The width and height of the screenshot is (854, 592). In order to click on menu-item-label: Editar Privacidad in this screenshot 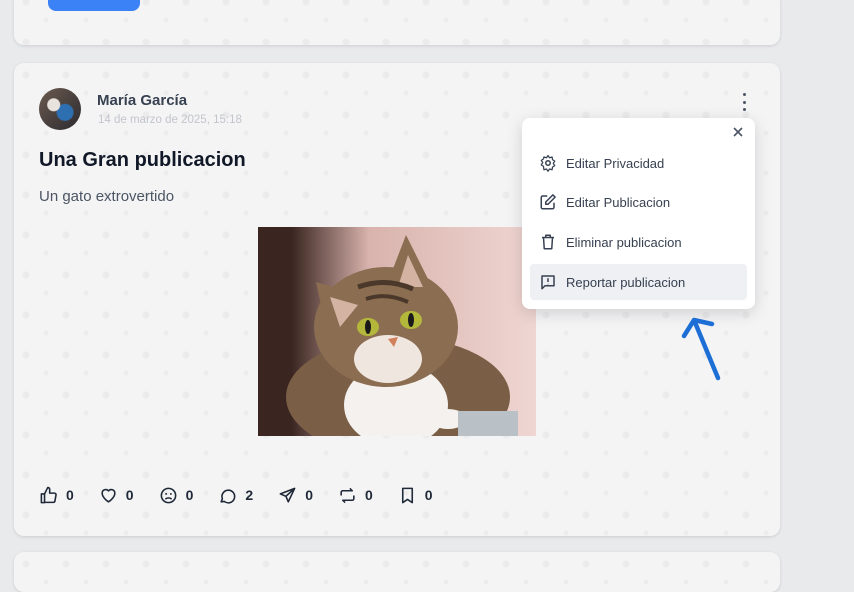, I will do `click(615, 163)`.